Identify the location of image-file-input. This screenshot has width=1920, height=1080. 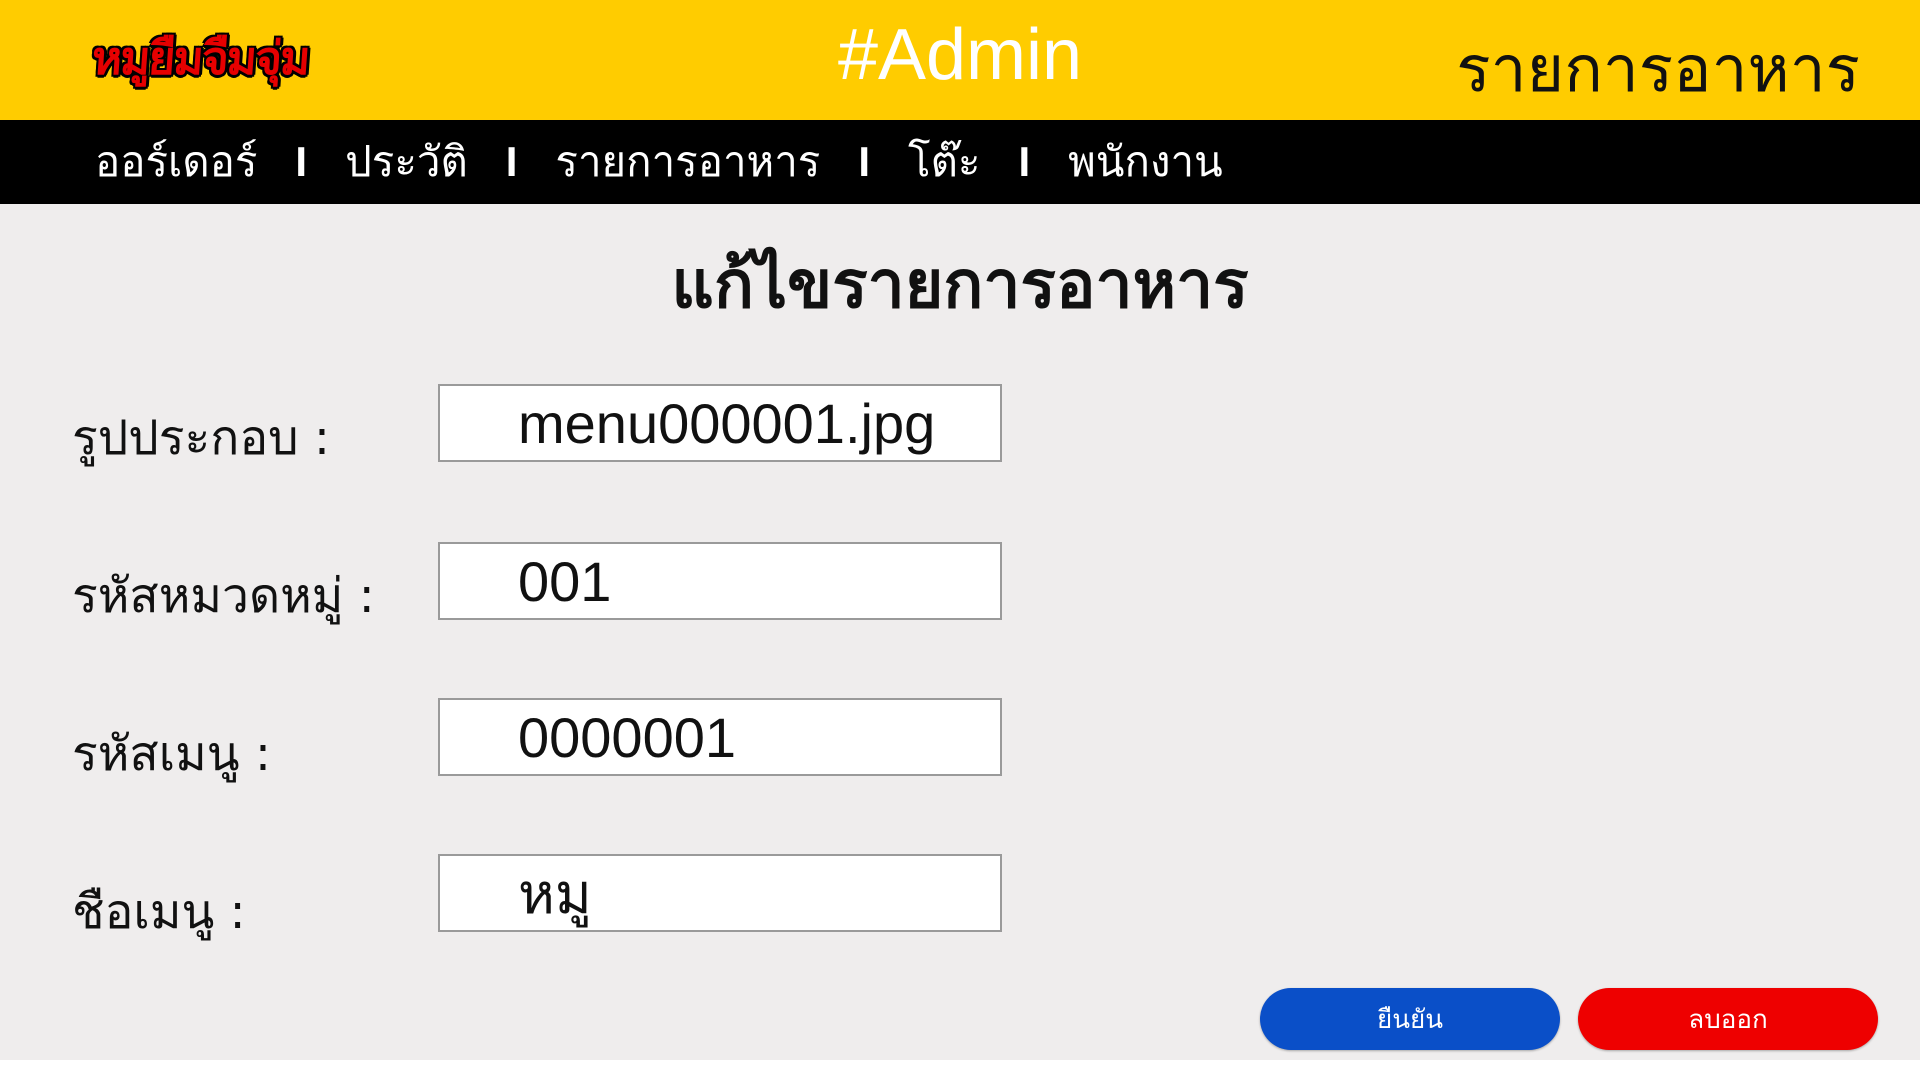
(720, 423).